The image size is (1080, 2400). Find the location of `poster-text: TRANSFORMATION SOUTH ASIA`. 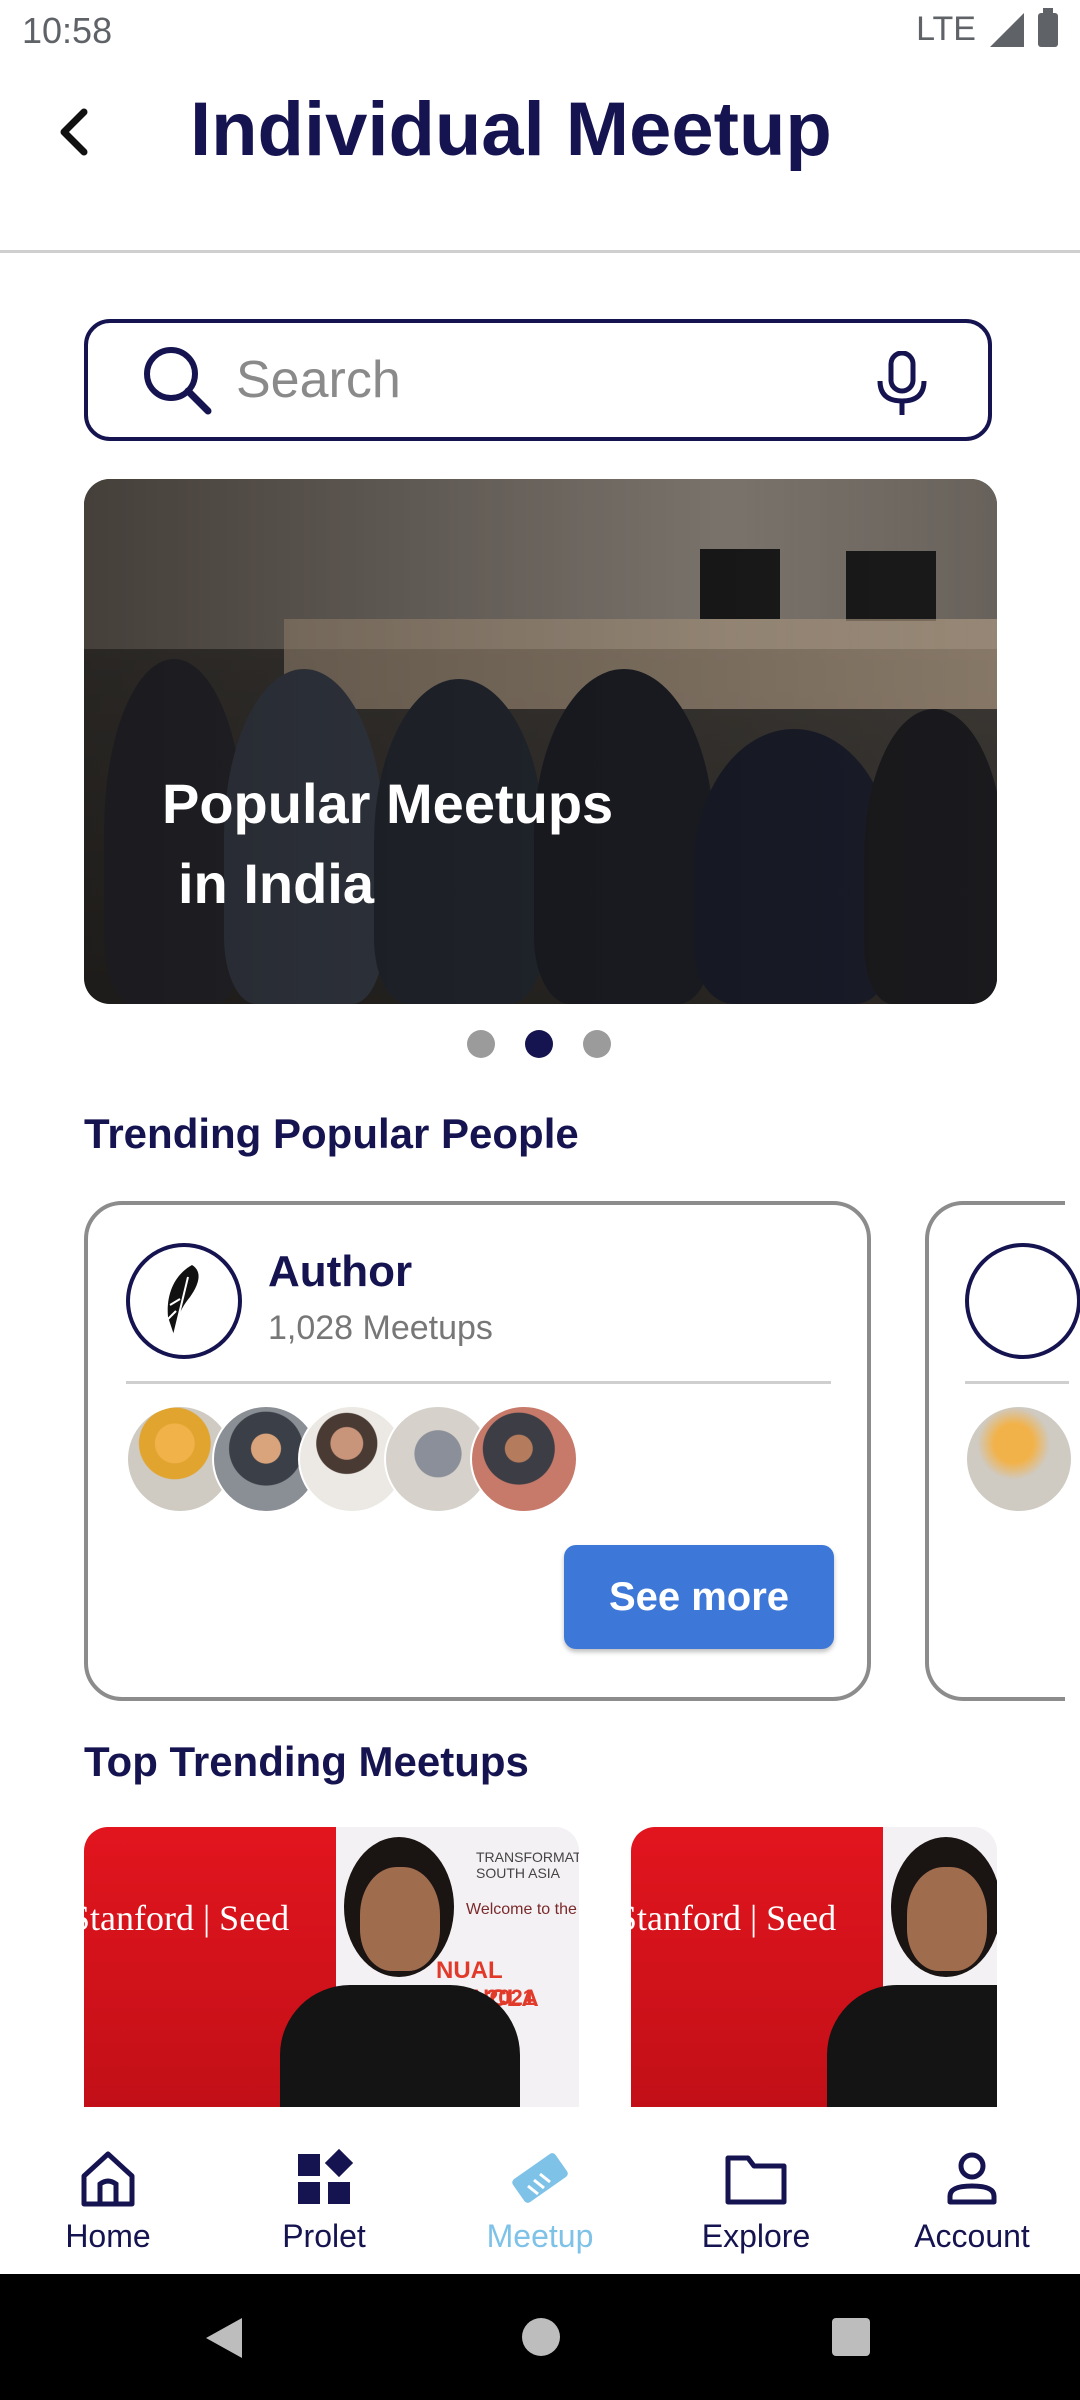

poster-text: TRANSFORMATION SOUTH ASIA is located at coordinates (527, 1865).